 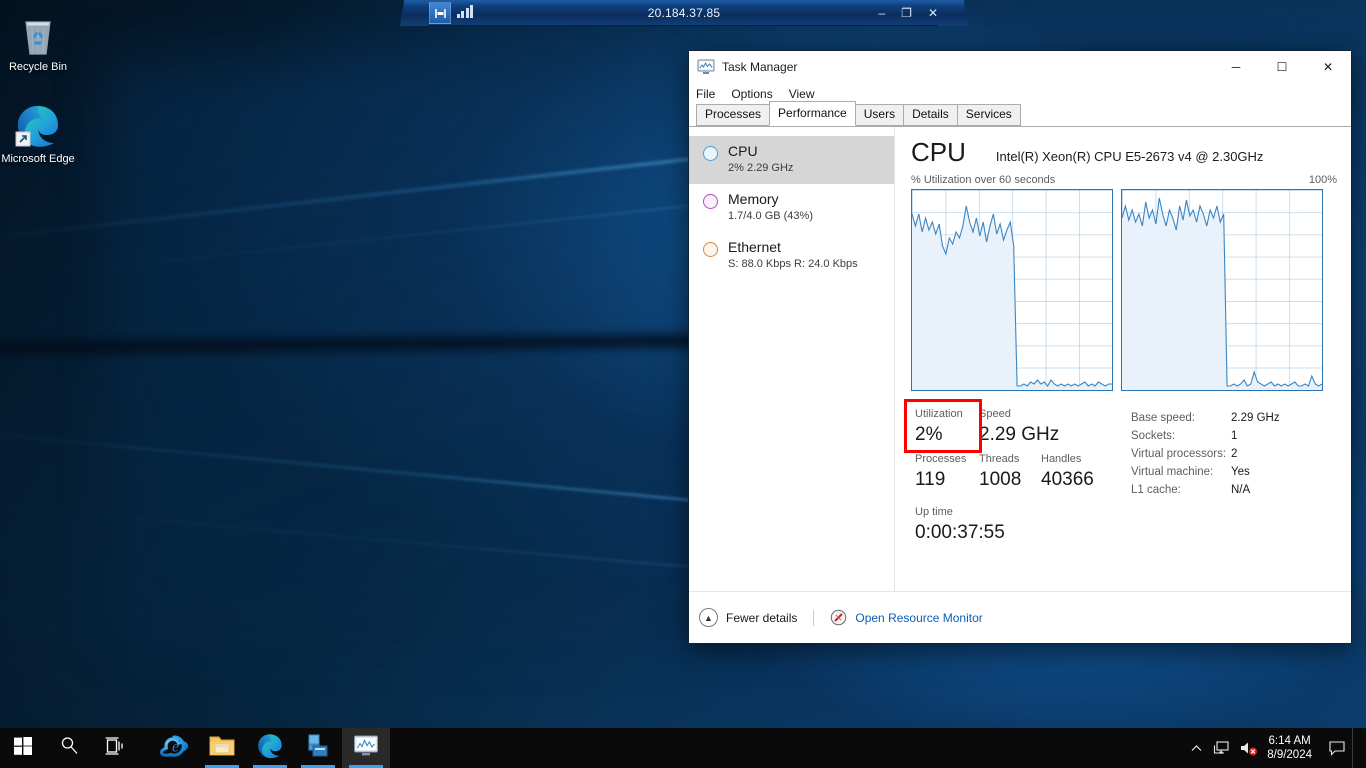 I want to click on menu-item-view: View, so click(x=802, y=94).